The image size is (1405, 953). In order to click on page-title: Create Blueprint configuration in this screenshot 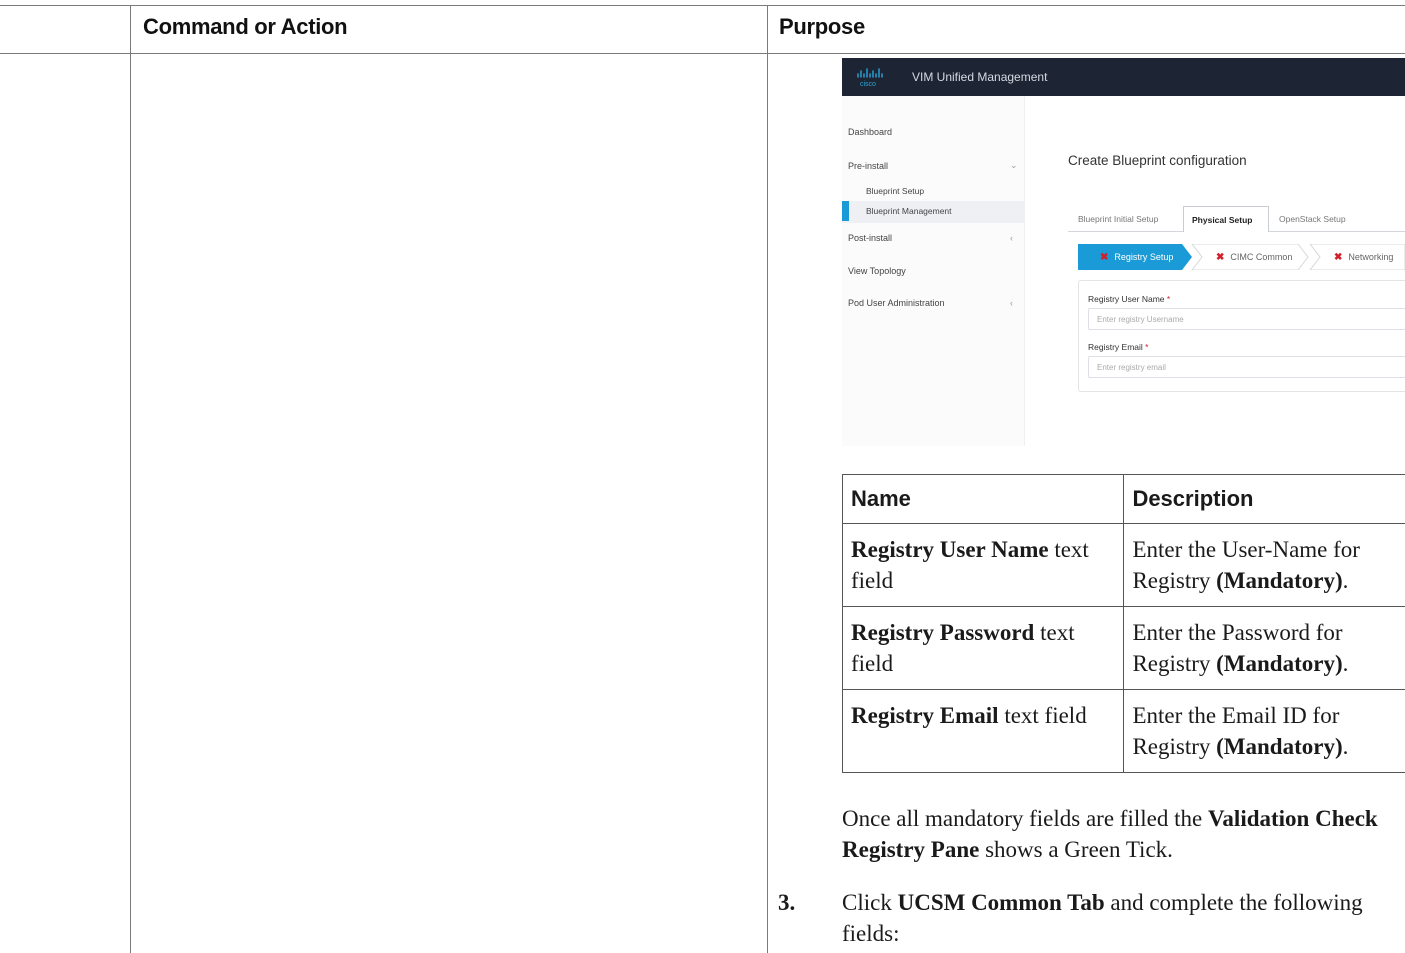, I will do `click(1157, 160)`.